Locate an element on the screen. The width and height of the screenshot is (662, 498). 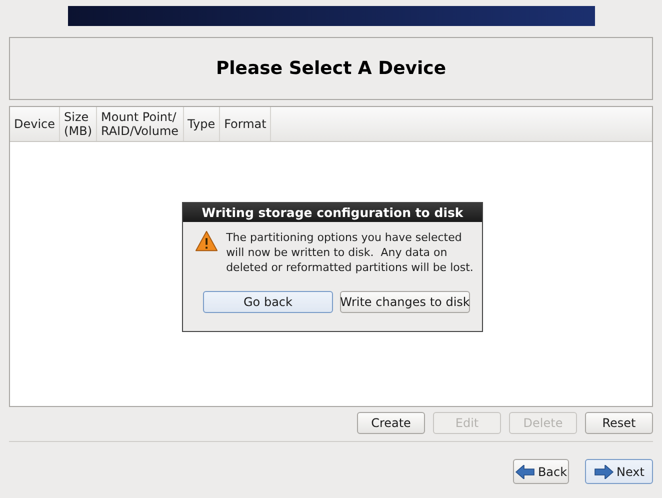
page-title: Please Select A Device is located at coordinates (331, 68).